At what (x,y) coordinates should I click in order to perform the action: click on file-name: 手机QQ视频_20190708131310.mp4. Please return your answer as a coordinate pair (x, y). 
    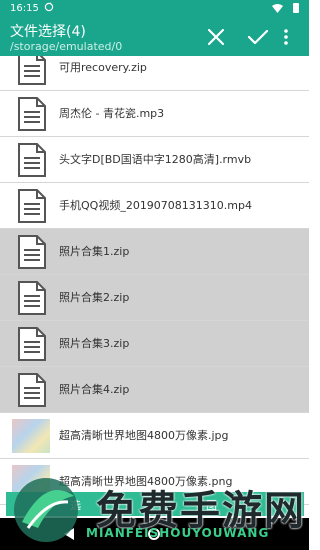
    Looking at the image, I should click on (155, 205).